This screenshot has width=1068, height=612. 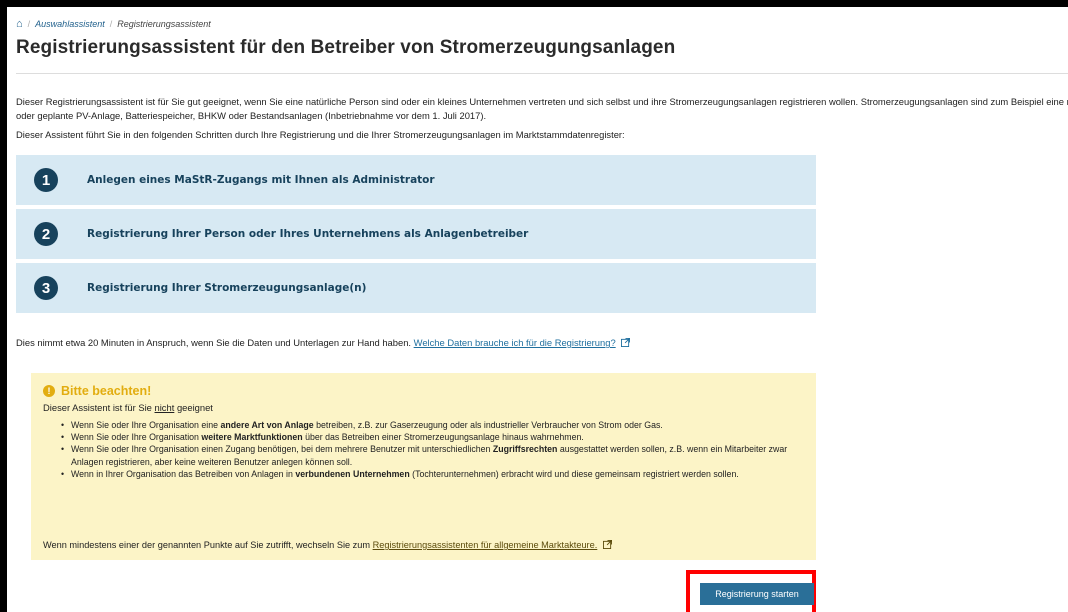 What do you see at coordinates (70, 24) in the screenshot?
I see `breadcrumb-link-auswahlassistent: Auswahlassistent` at bounding box center [70, 24].